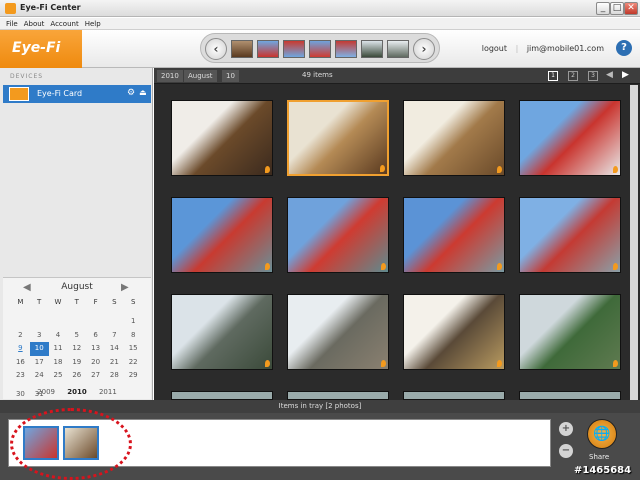 The height and width of the screenshot is (480, 640). I want to click on header-links: logout | jim@mobile01.com, so click(540, 48).